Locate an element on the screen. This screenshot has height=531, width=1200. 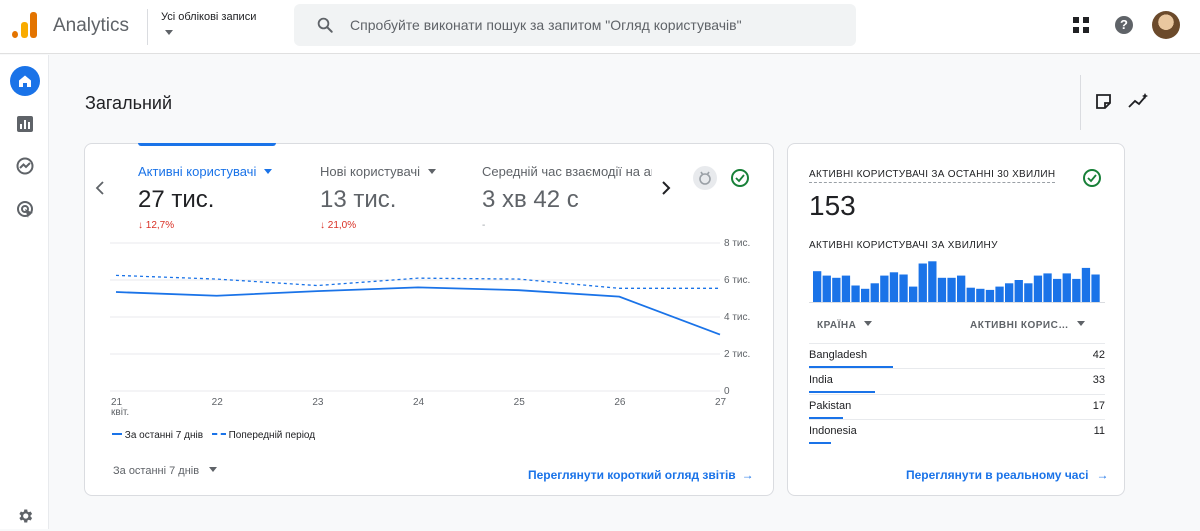
table-row: India 33 is located at coordinates (957, 380).